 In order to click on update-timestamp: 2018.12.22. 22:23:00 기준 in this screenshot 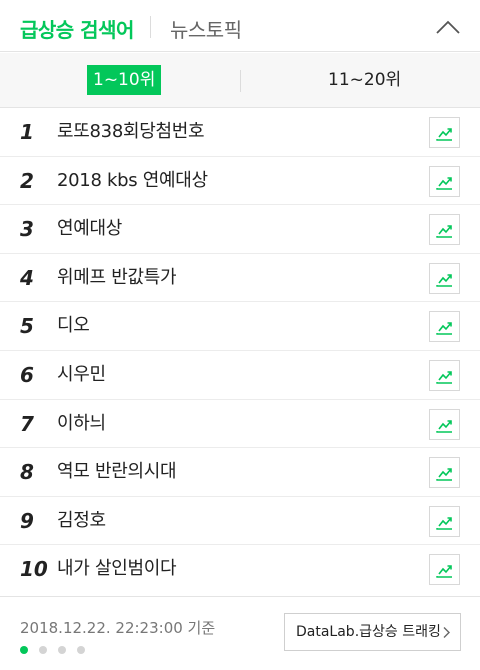, I will do `click(118, 628)`.